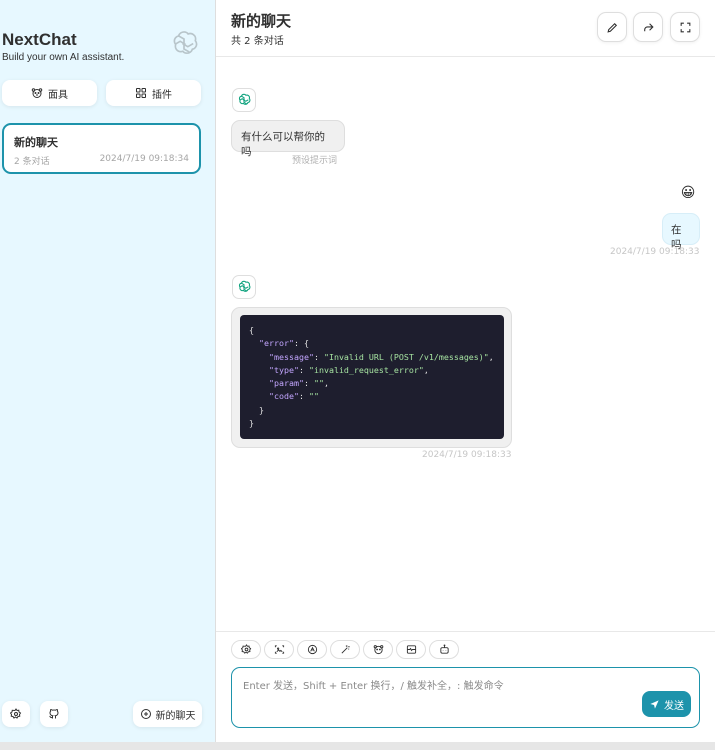 The height and width of the screenshot is (750, 715). Describe the element at coordinates (63, 57) in the screenshot. I see `app-subtitle: Build your own AI assistant.` at that location.